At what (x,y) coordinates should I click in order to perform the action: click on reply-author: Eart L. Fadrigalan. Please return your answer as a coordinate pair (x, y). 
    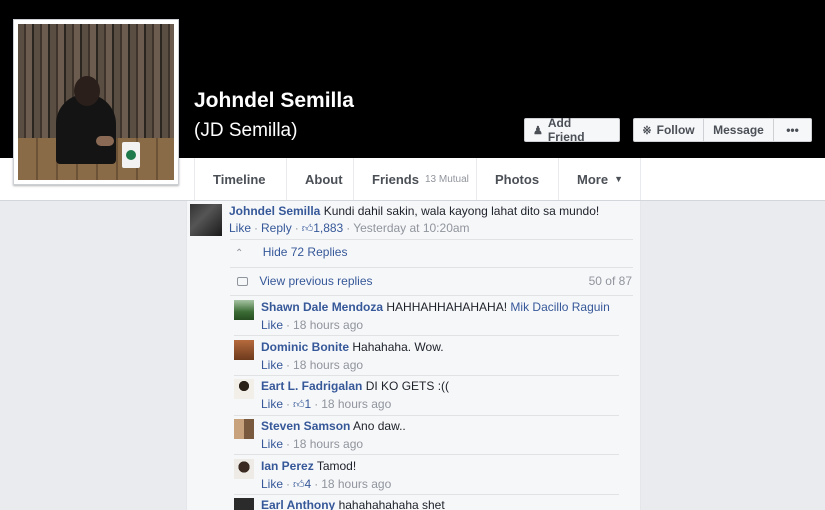
    Looking at the image, I should click on (311, 386).